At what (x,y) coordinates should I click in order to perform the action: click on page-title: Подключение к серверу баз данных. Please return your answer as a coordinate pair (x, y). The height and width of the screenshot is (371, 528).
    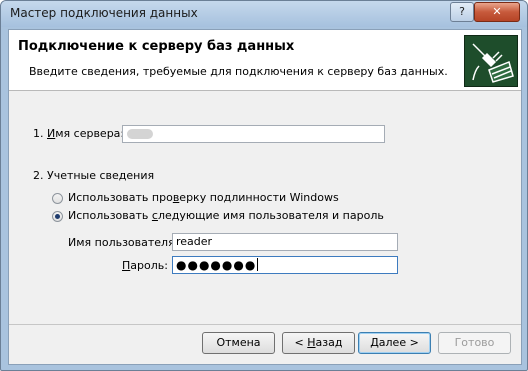
    Looking at the image, I should click on (156, 46).